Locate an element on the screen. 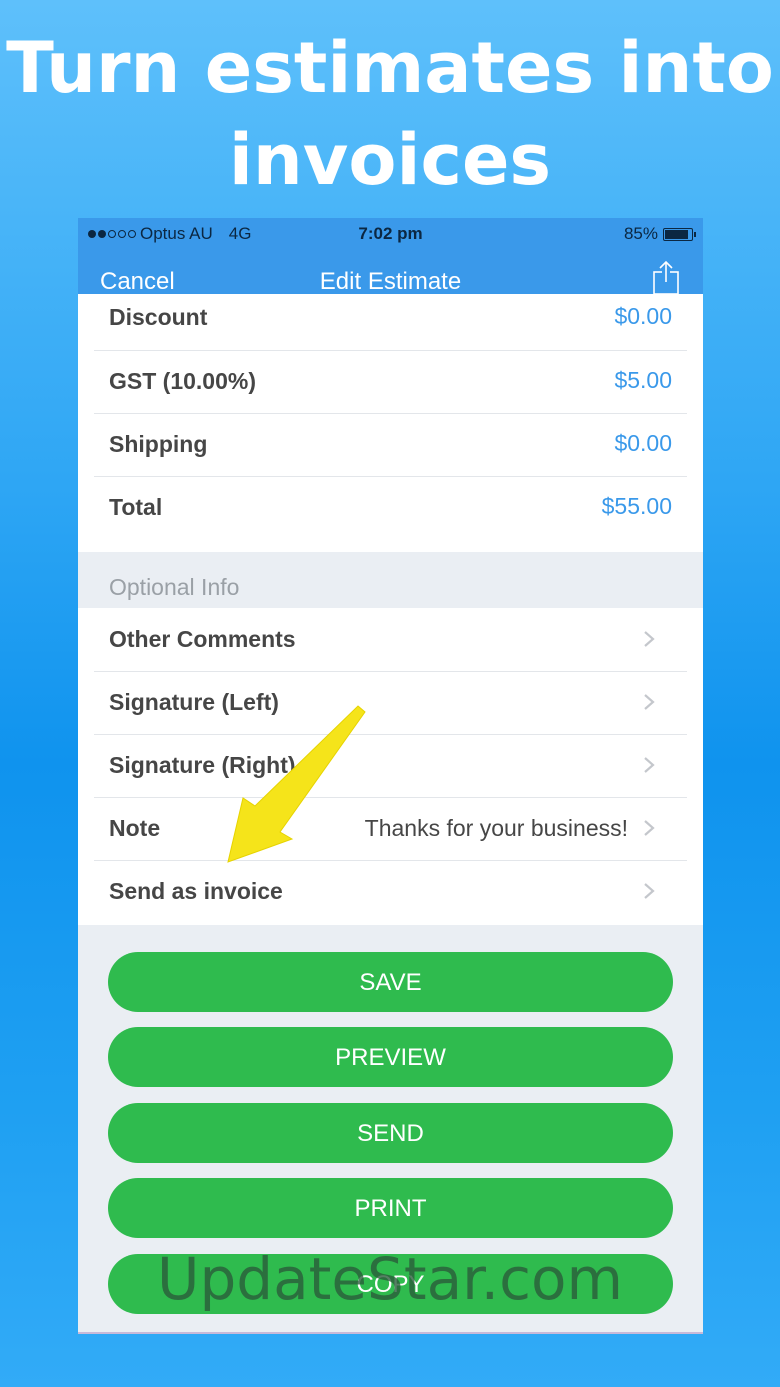  battery-info: 85% is located at coordinates (659, 234).